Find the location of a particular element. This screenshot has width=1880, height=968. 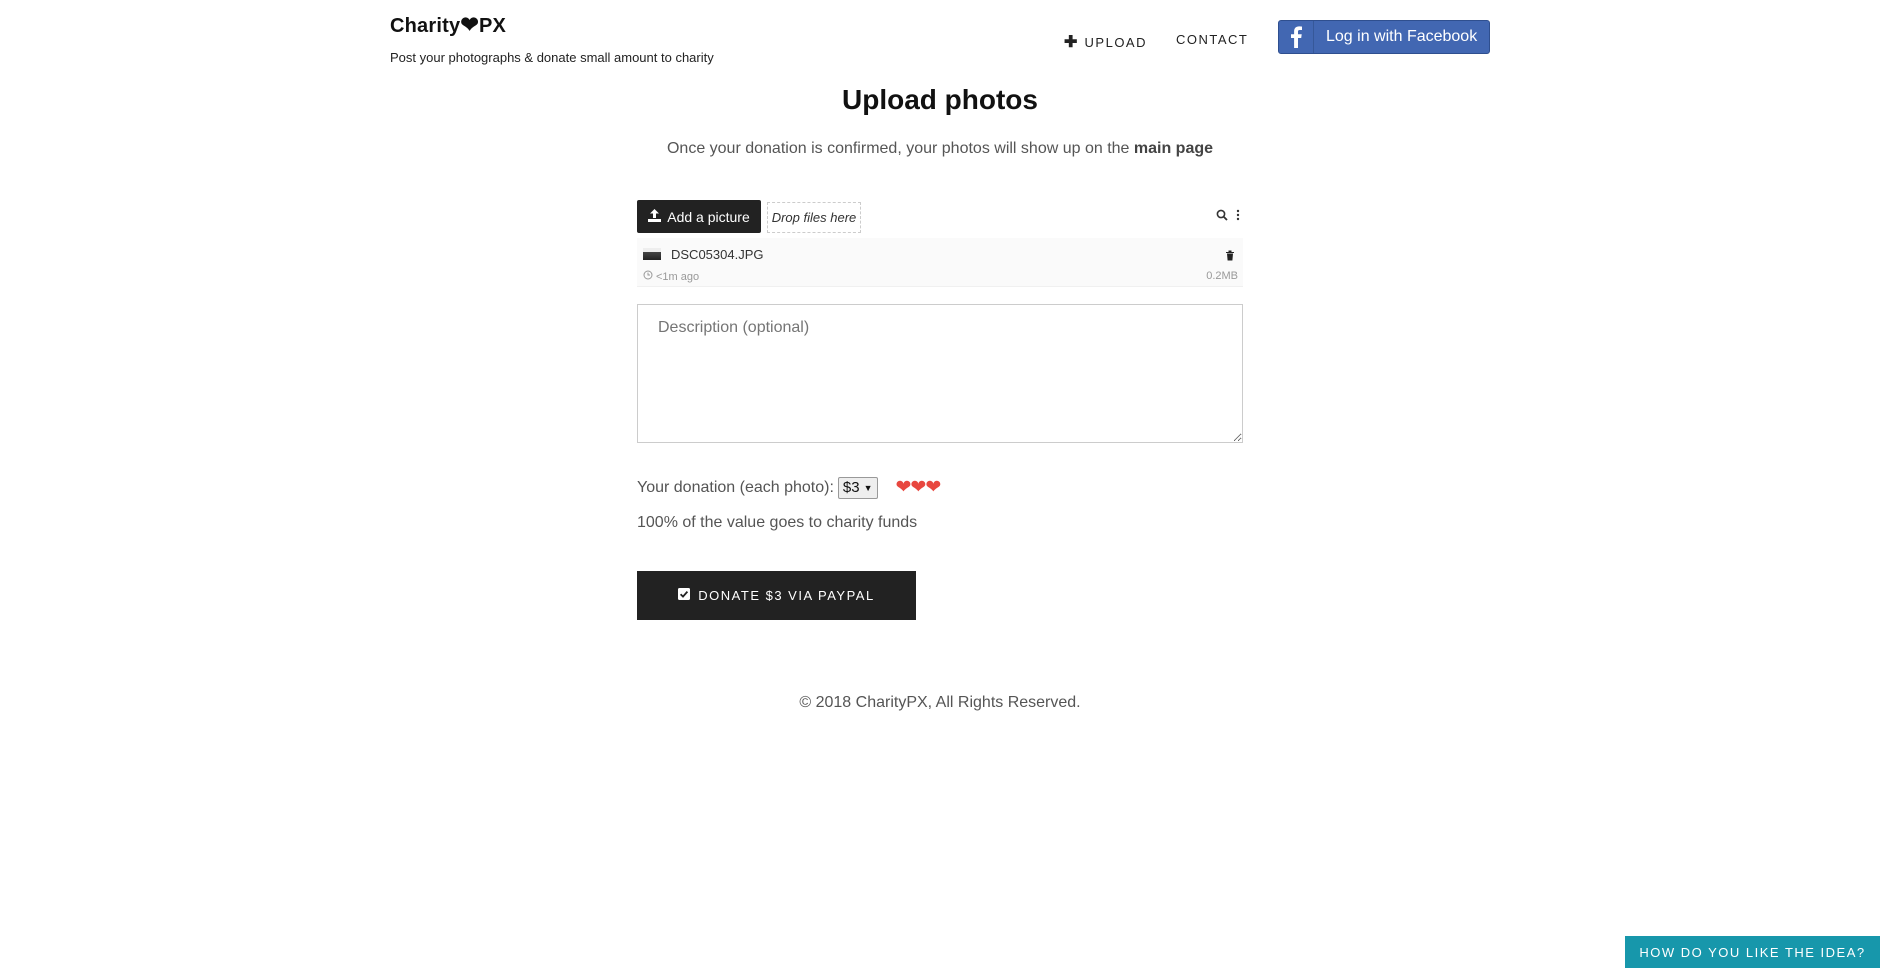

uploader-tools is located at coordinates (1228, 217).